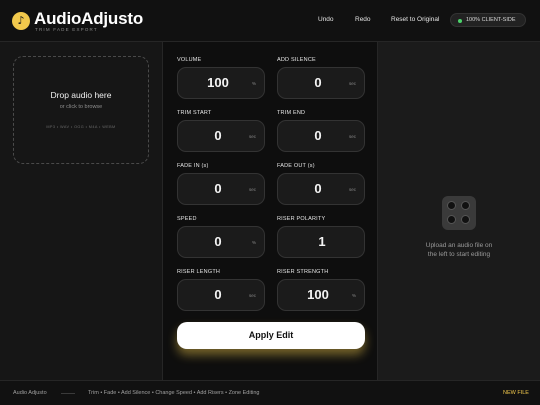 The width and height of the screenshot is (540, 405). I want to click on trim-end-label: TRIM END, so click(291, 113).